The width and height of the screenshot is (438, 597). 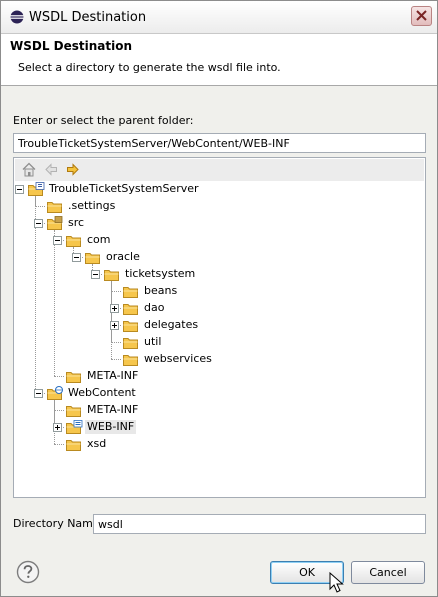 What do you see at coordinates (219, 170) in the screenshot?
I see `tree-toolbar` at bounding box center [219, 170].